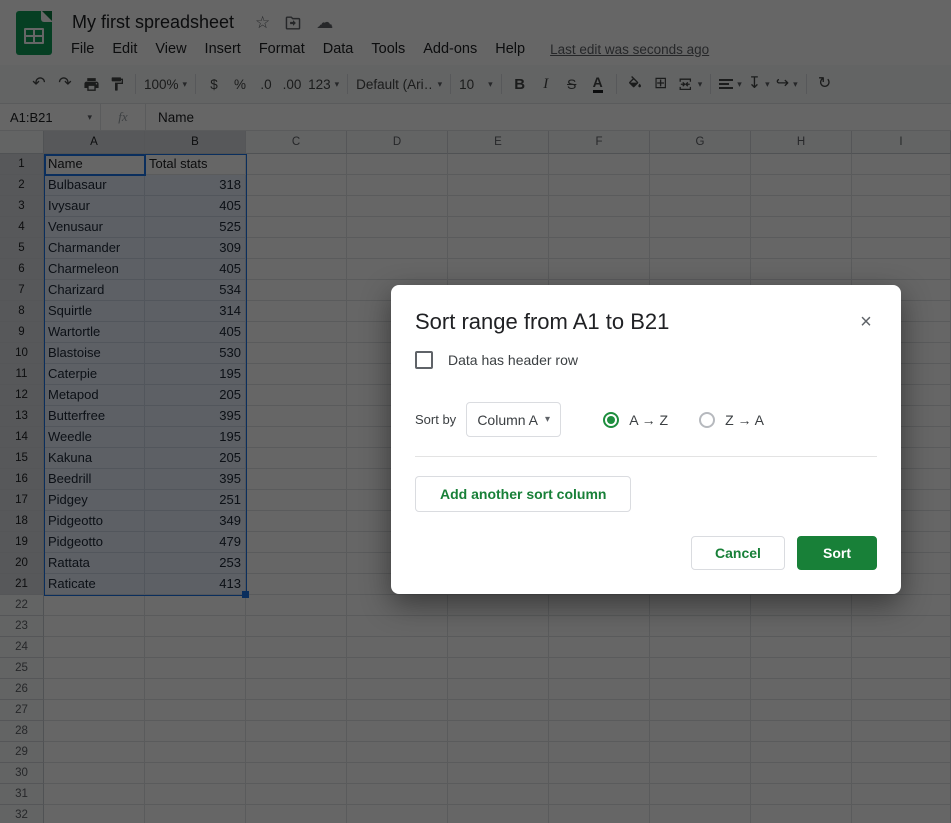 The width and height of the screenshot is (951, 823). Describe the element at coordinates (646, 456) in the screenshot. I see `dialog-divider` at that location.